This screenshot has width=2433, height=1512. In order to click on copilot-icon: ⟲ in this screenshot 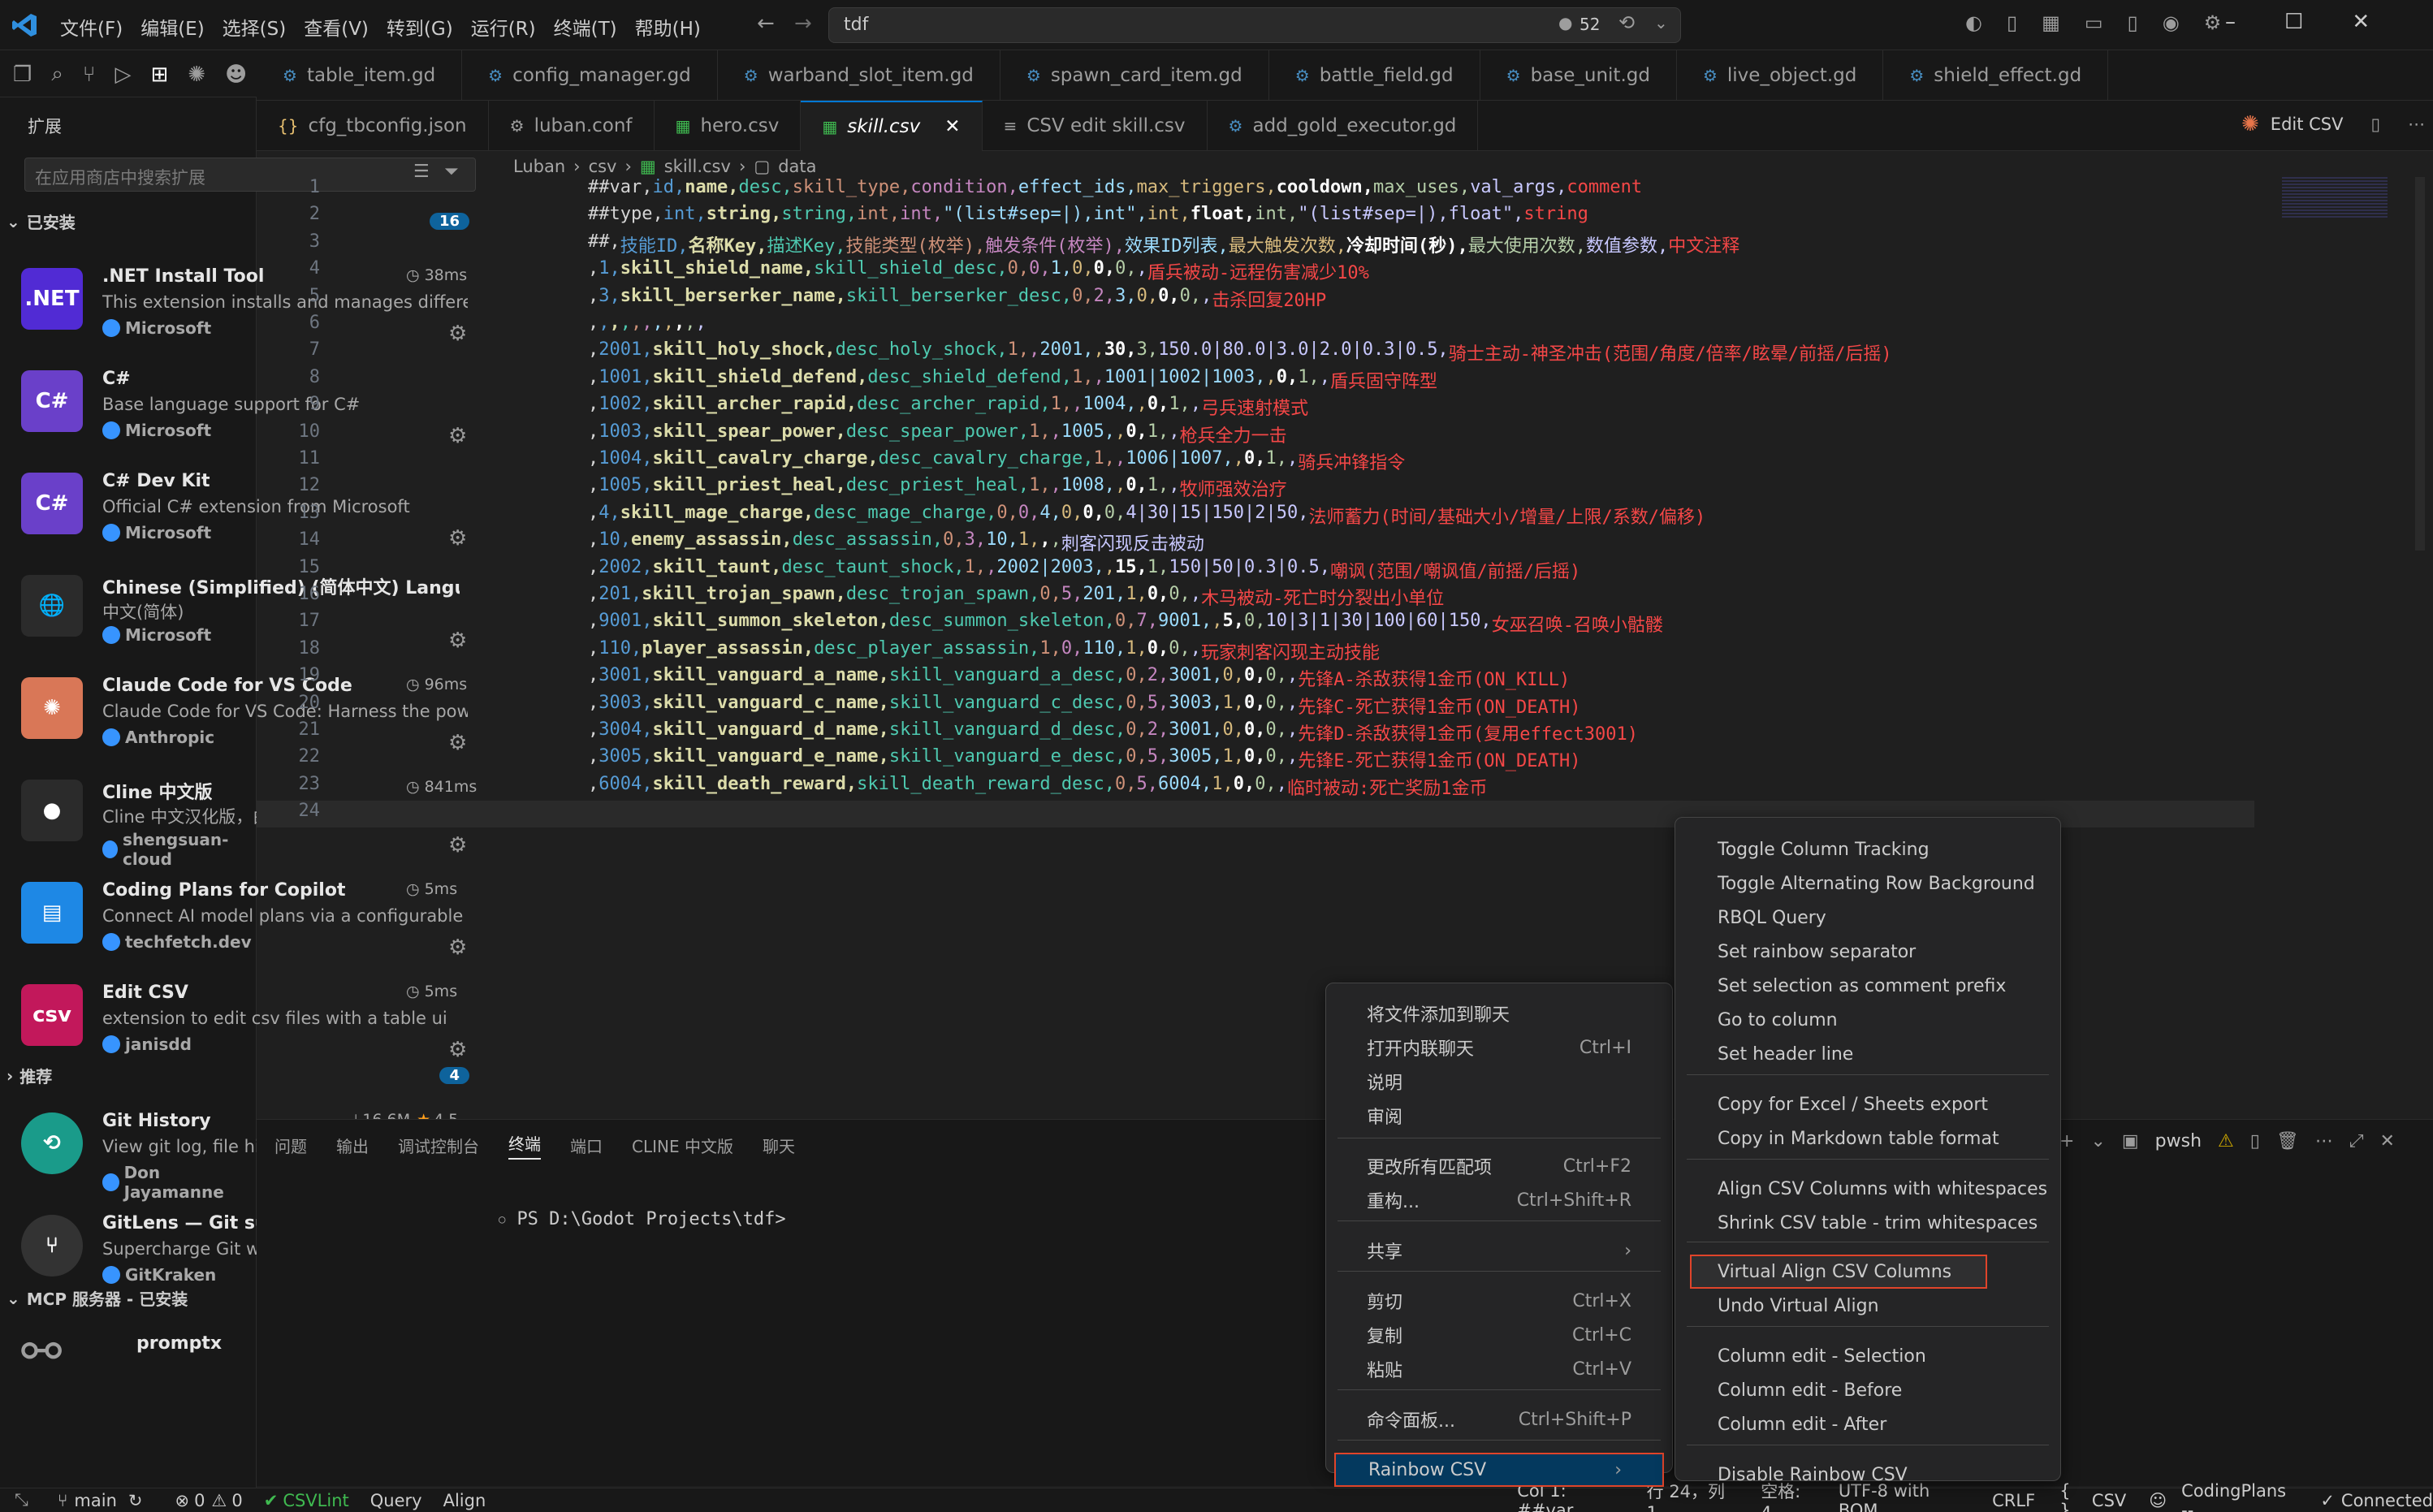, I will do `click(1626, 22)`.